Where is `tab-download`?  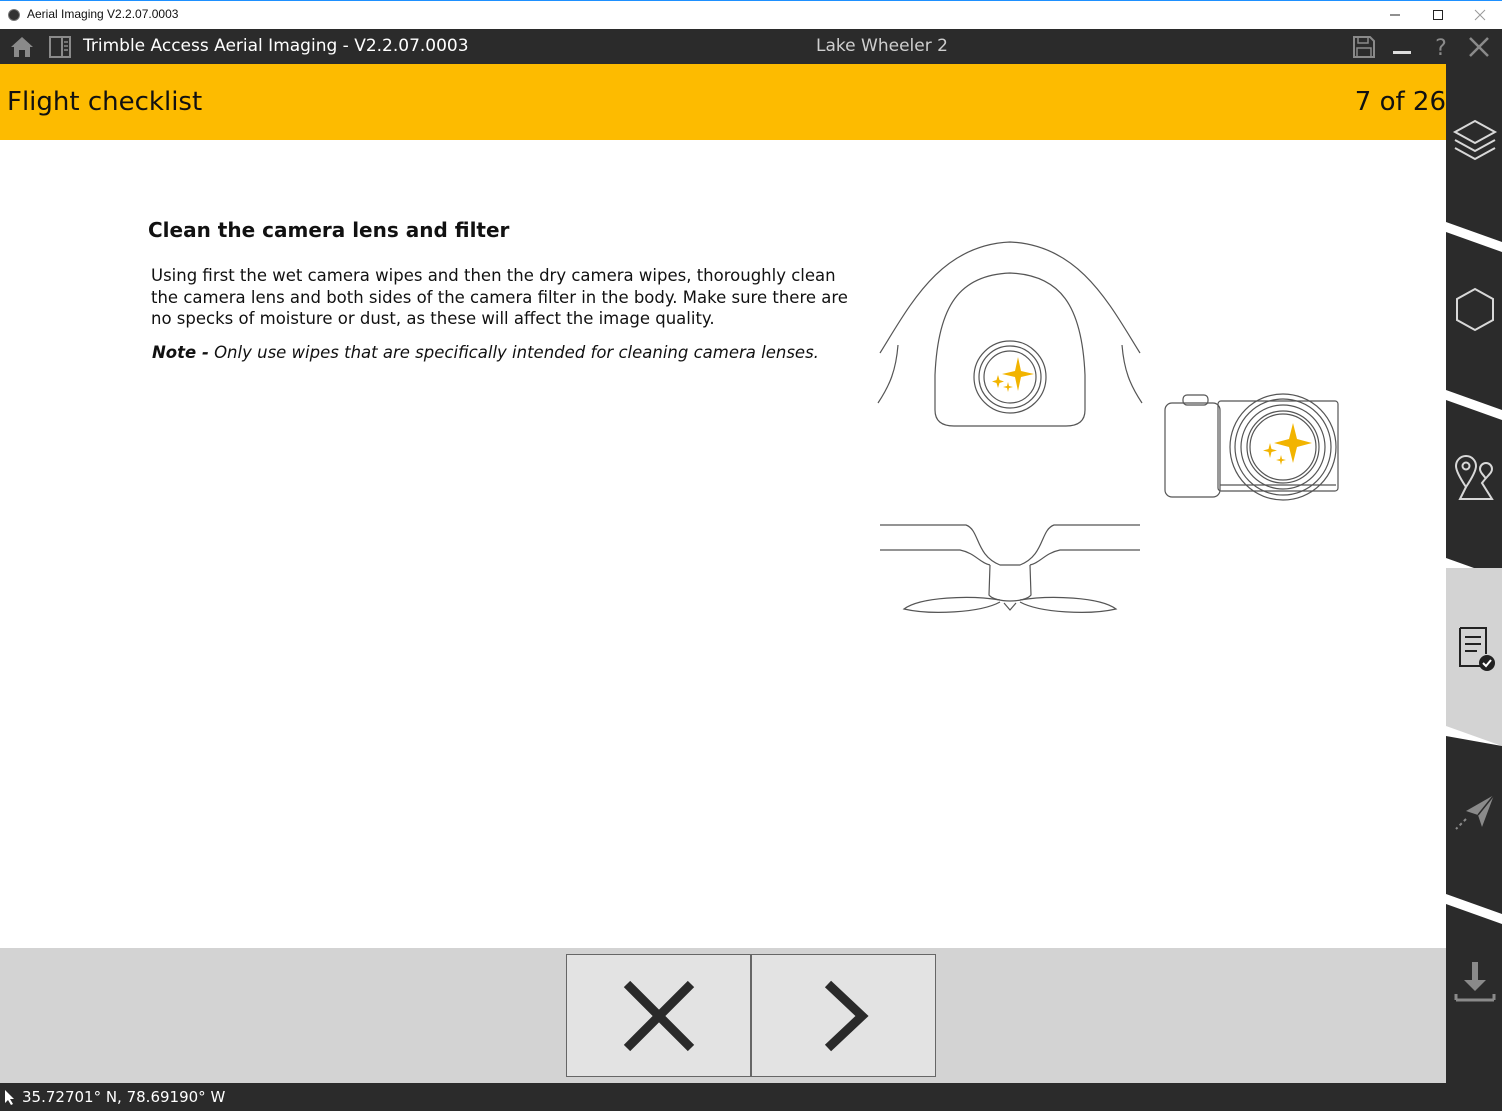 tab-download is located at coordinates (1474, 994).